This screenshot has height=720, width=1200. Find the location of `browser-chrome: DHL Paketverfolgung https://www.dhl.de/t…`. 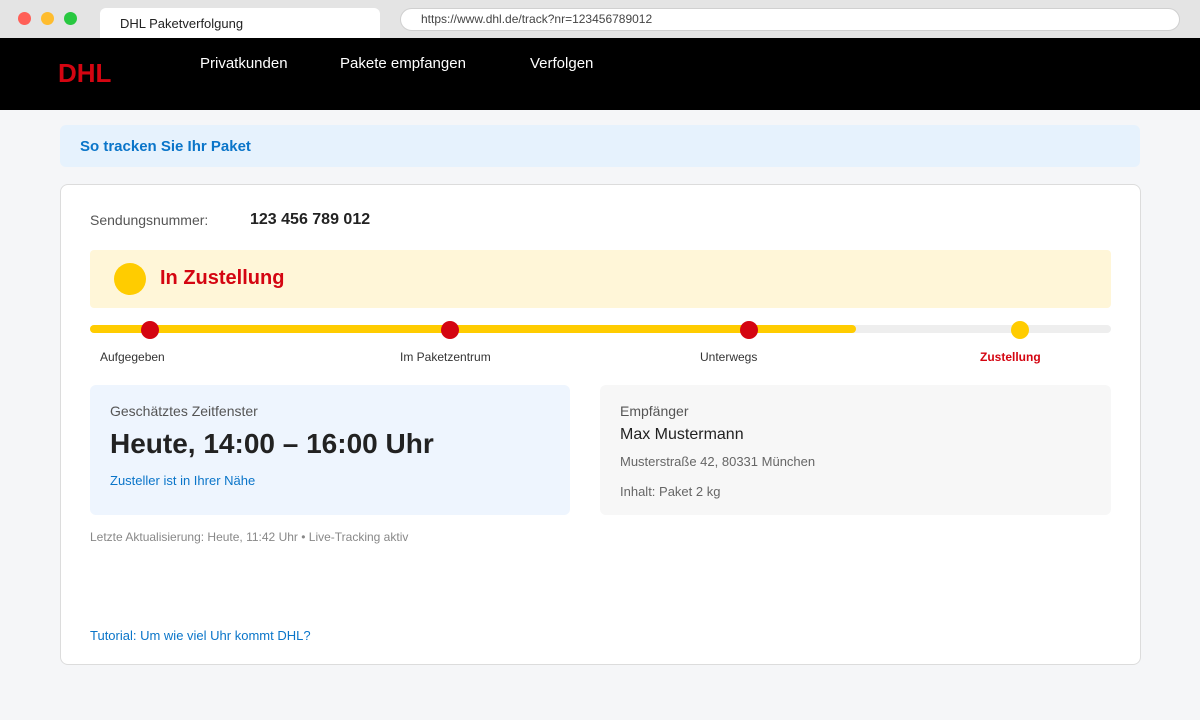

browser-chrome: DHL Paketverfolgung https://www.dhl.de/t… is located at coordinates (600, 19).